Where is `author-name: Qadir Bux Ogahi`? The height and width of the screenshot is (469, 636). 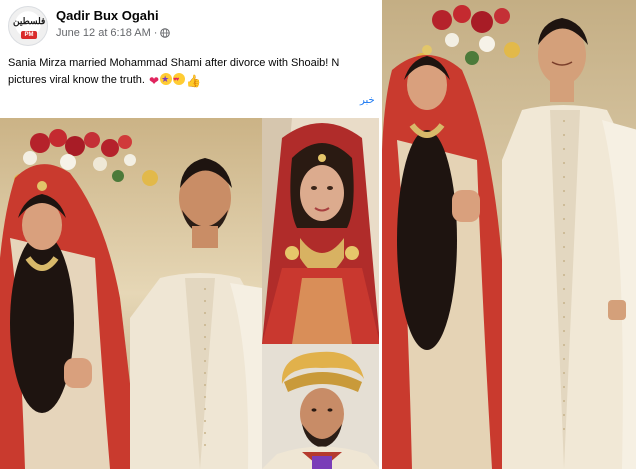 author-name: Qadir Bux Ogahi is located at coordinates (107, 15).